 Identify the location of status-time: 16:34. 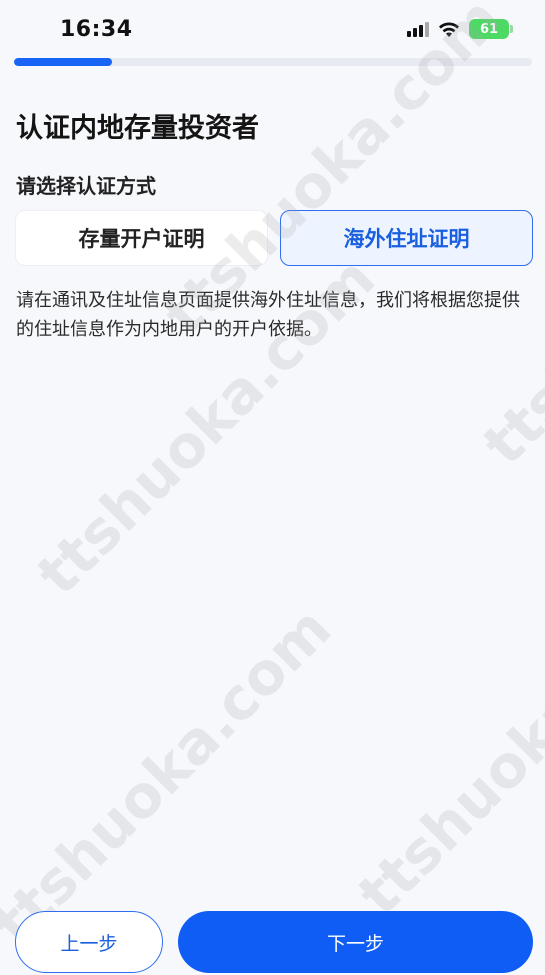
(96, 29).